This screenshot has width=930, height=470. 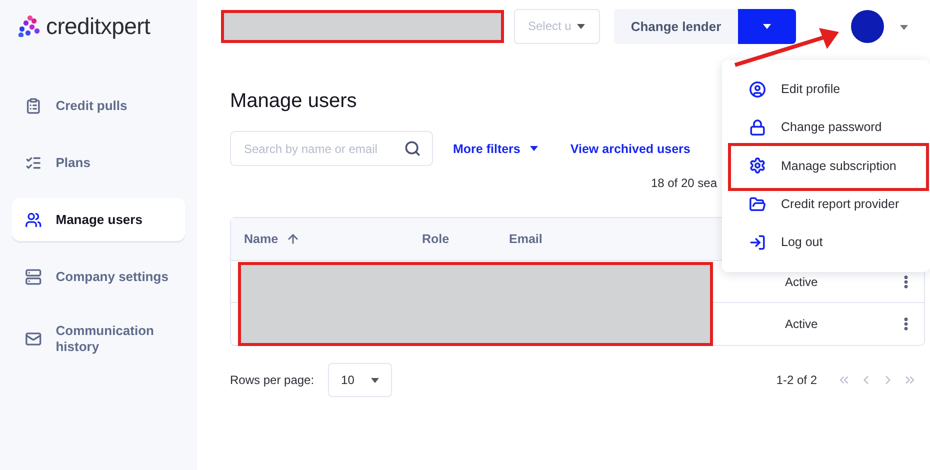 What do you see at coordinates (826, 89) in the screenshot?
I see `menu-item: Edit profile` at bounding box center [826, 89].